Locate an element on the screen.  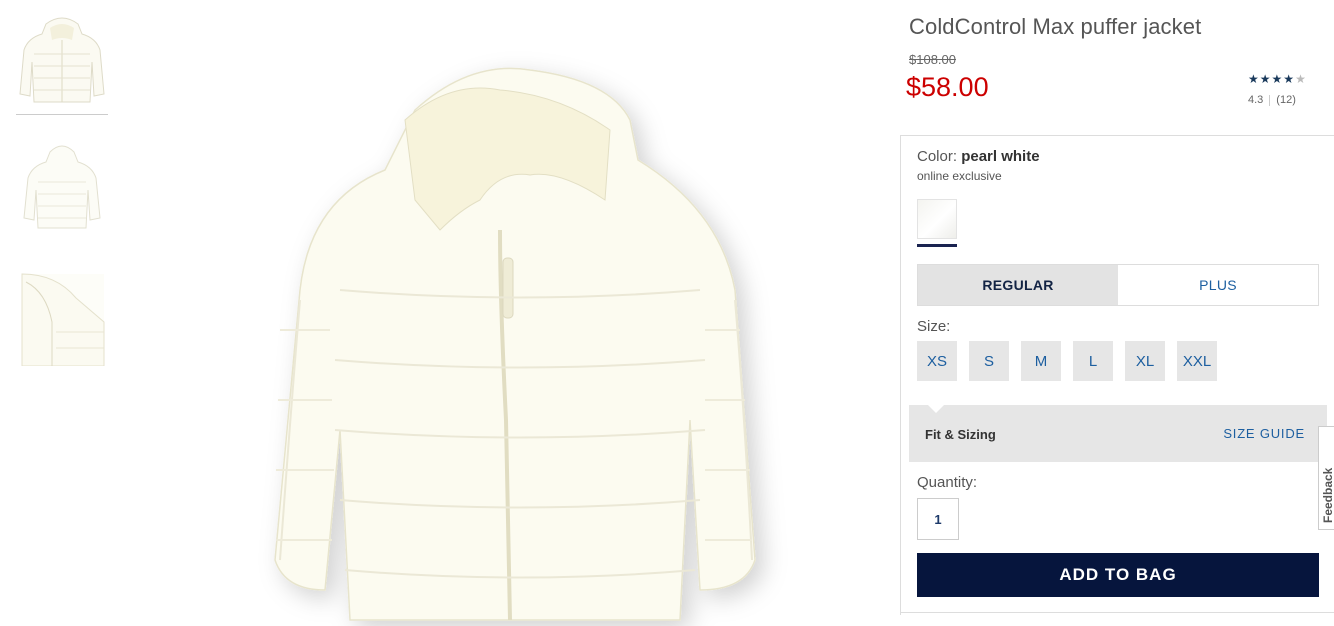
quantity-label: Quantity: is located at coordinates (947, 482).